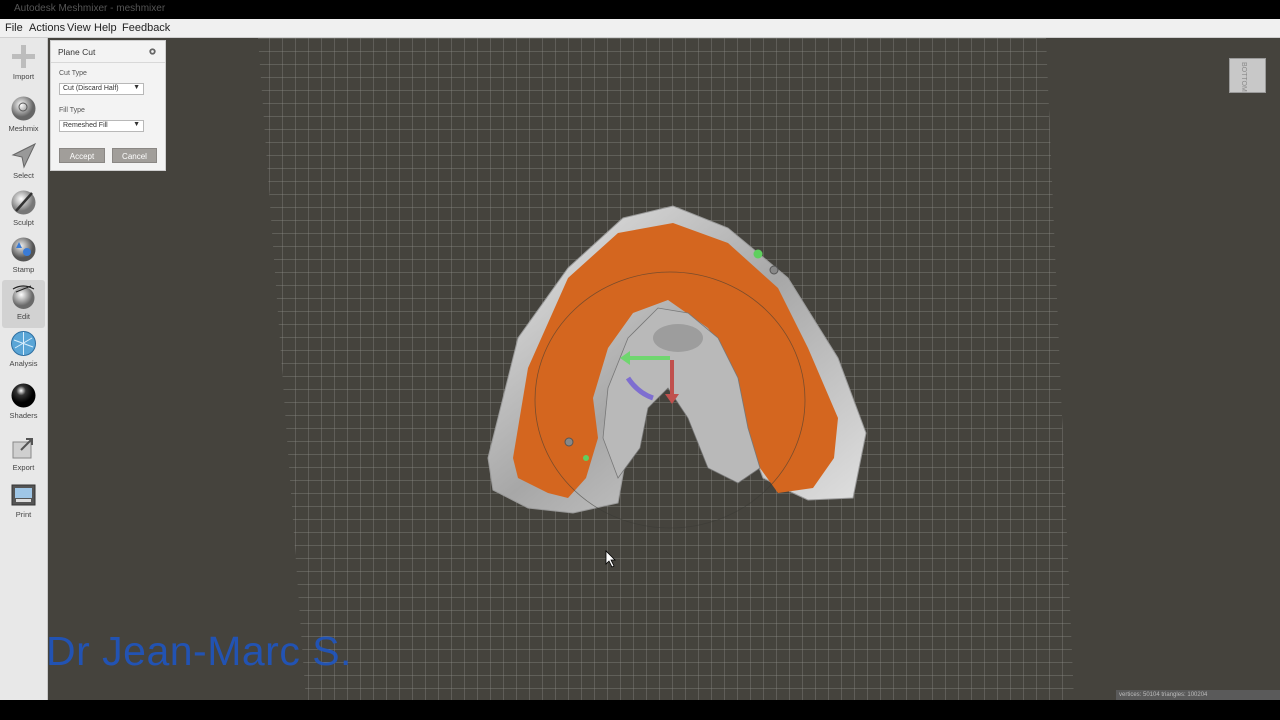  What do you see at coordinates (146, 28) in the screenshot?
I see `menu-feedback: Feedback` at bounding box center [146, 28].